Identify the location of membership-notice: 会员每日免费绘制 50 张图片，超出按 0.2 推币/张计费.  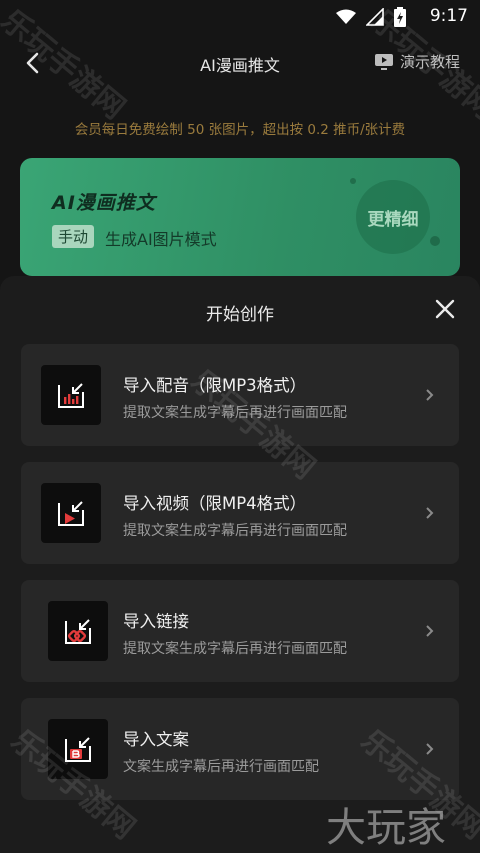
(240, 130).